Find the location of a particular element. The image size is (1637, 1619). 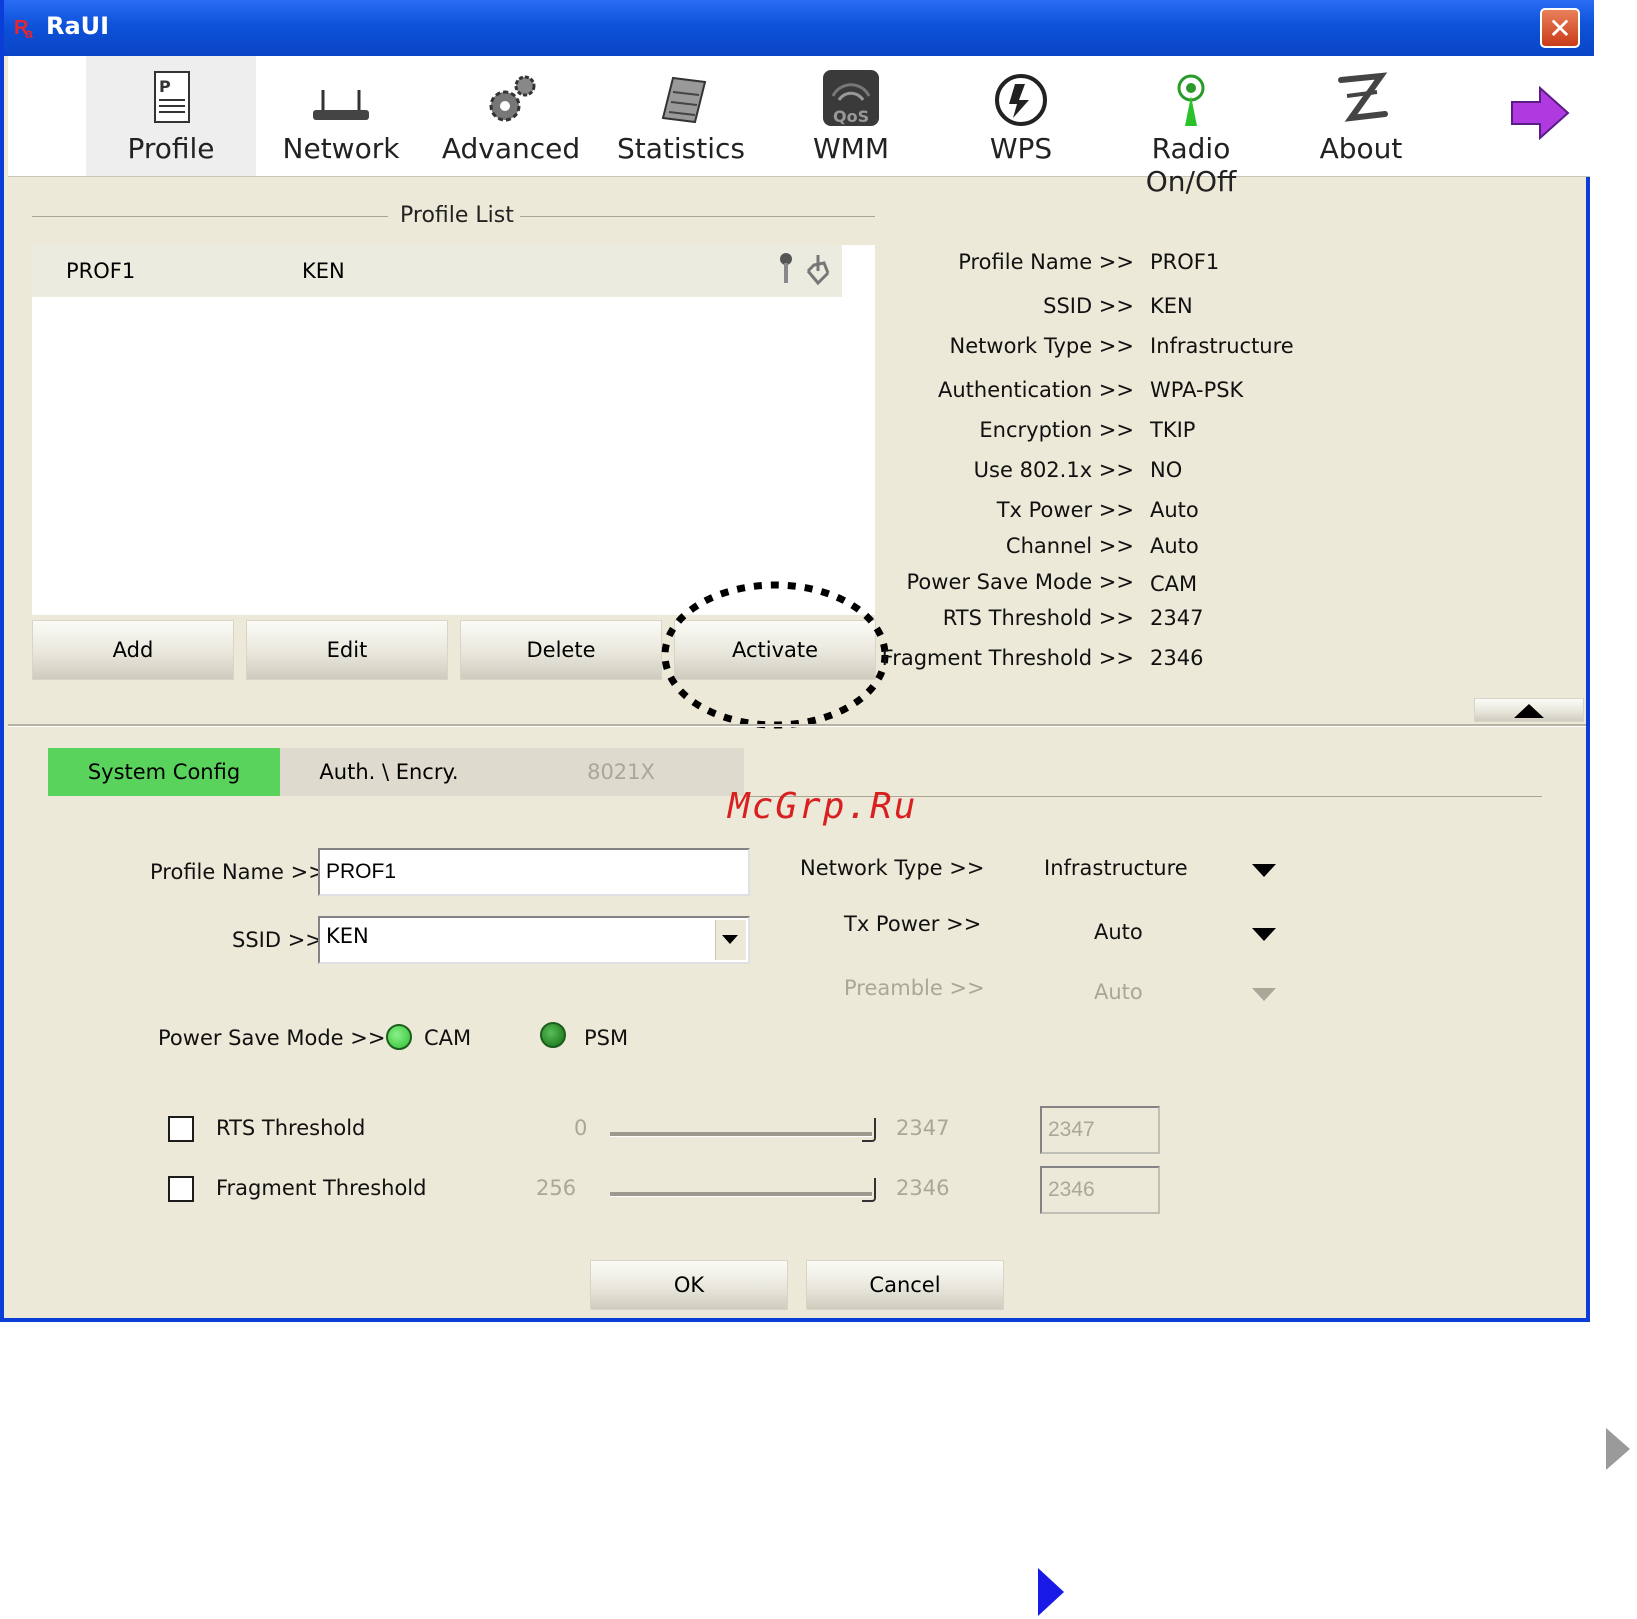

toolbar-radio-on-off: Radio On/Off is located at coordinates (1191, 127).